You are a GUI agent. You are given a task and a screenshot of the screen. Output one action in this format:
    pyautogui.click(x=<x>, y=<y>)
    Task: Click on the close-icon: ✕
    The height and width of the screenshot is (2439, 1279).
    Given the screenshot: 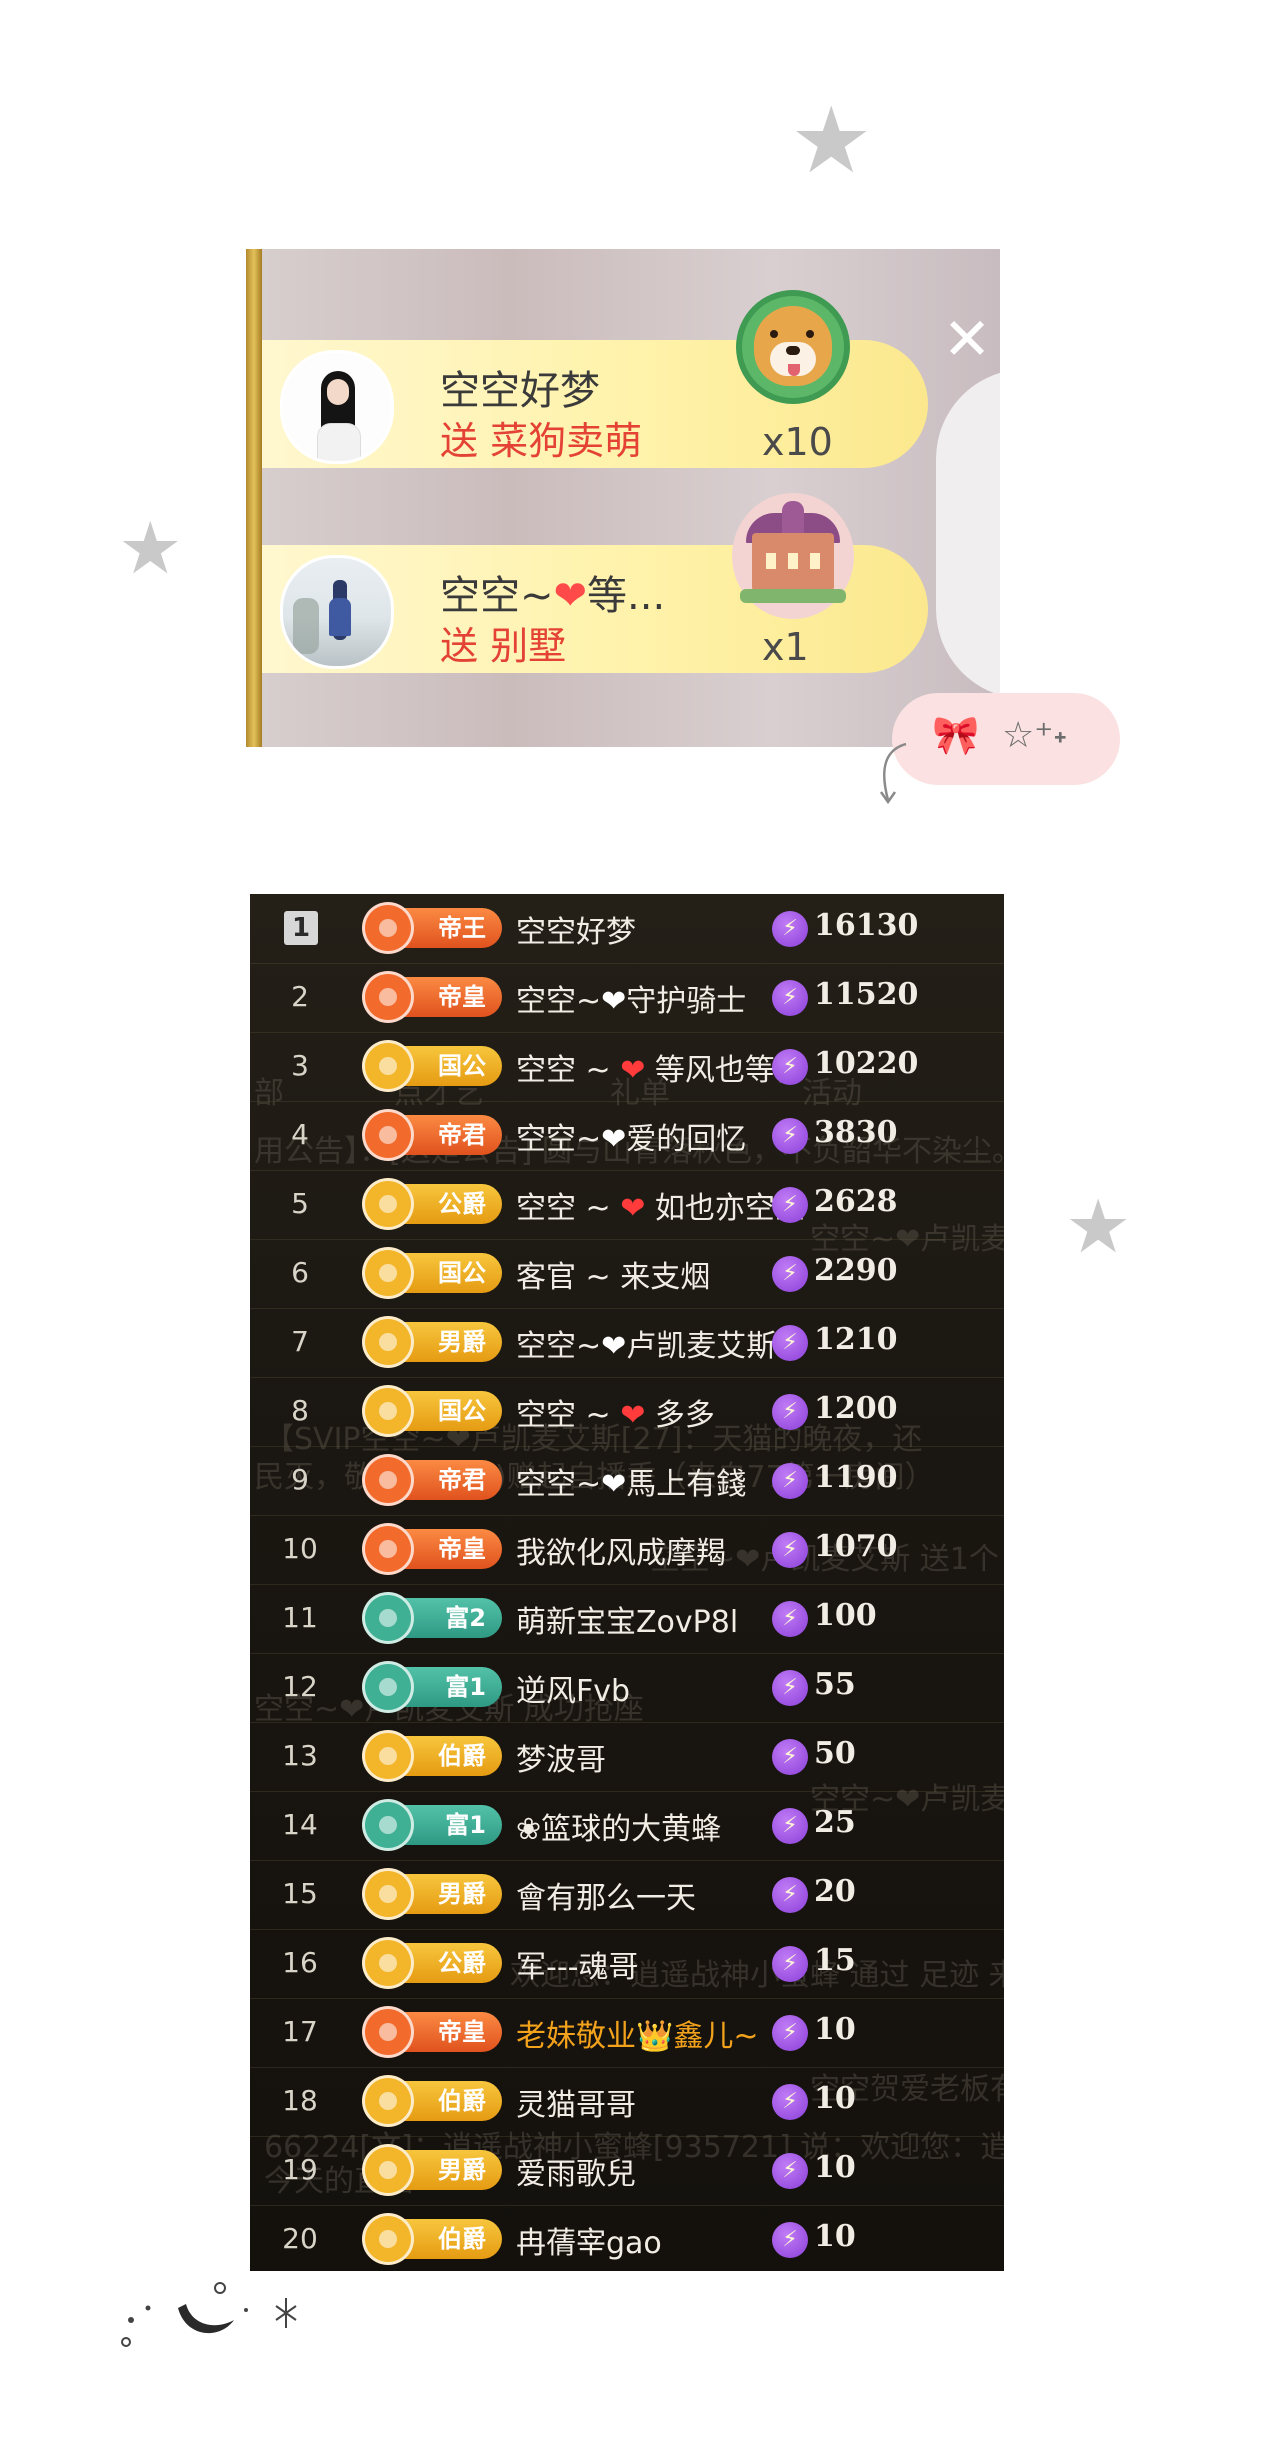 What is the action you would take?
    pyautogui.click(x=967, y=339)
    